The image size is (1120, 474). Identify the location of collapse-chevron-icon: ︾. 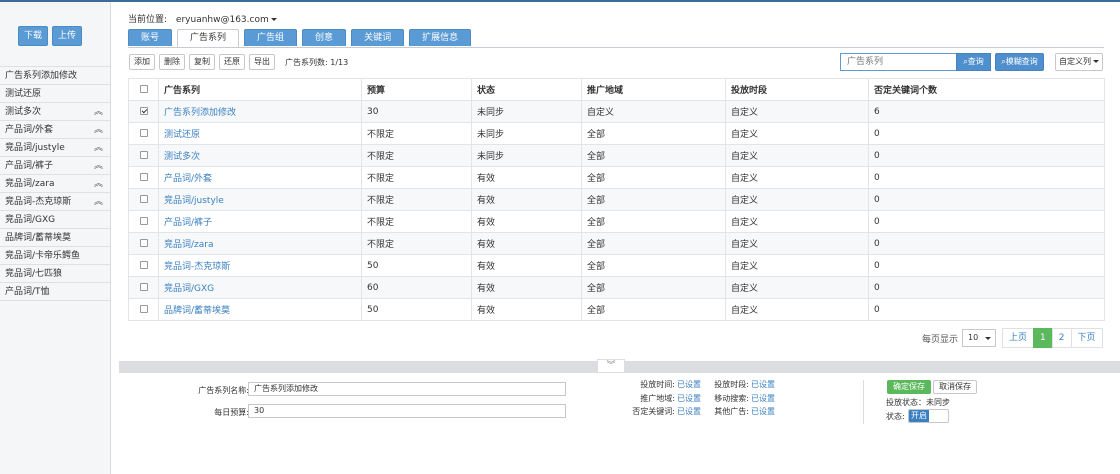
(611, 366).